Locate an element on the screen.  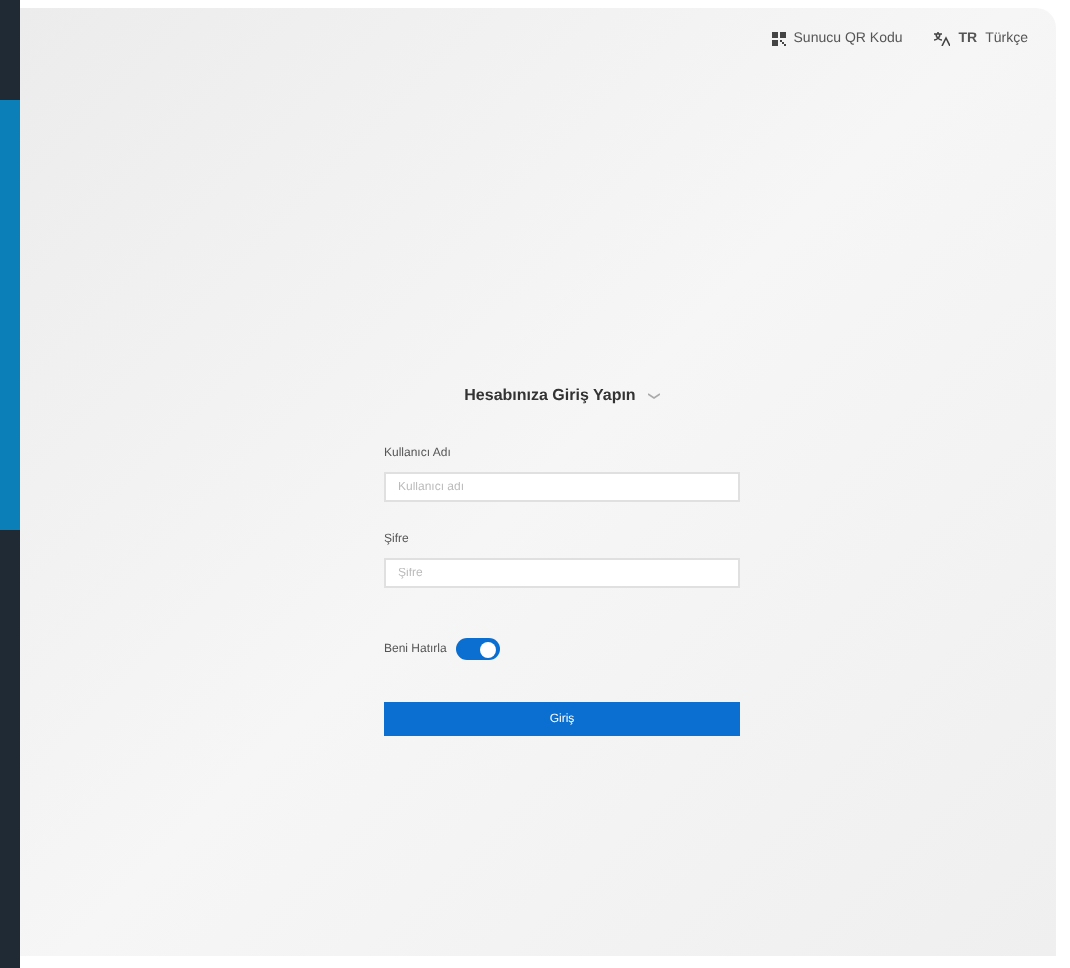
chevron-icon is located at coordinates (653, 395).